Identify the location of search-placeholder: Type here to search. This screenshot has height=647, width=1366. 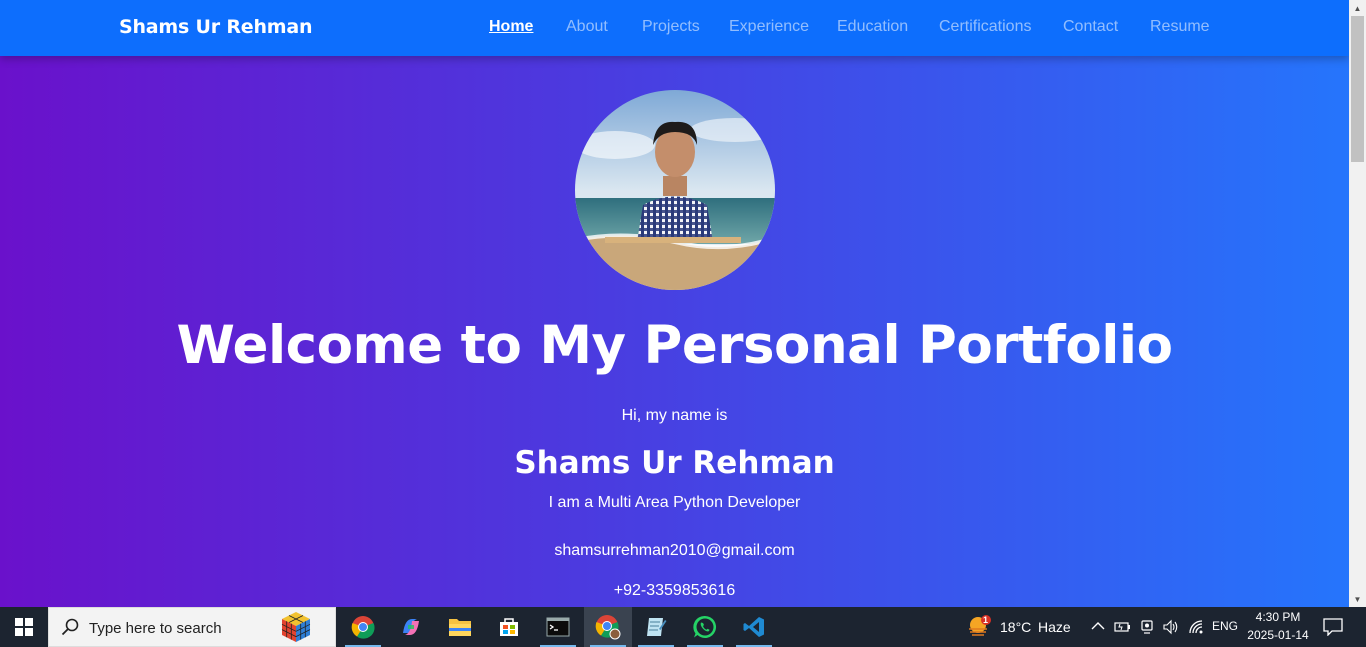
(155, 628).